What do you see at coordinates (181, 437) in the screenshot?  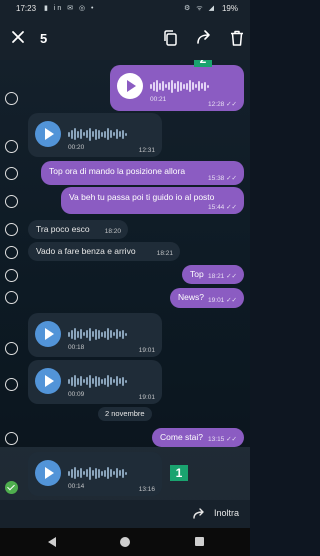 I see `message-text: Come stai?` at bounding box center [181, 437].